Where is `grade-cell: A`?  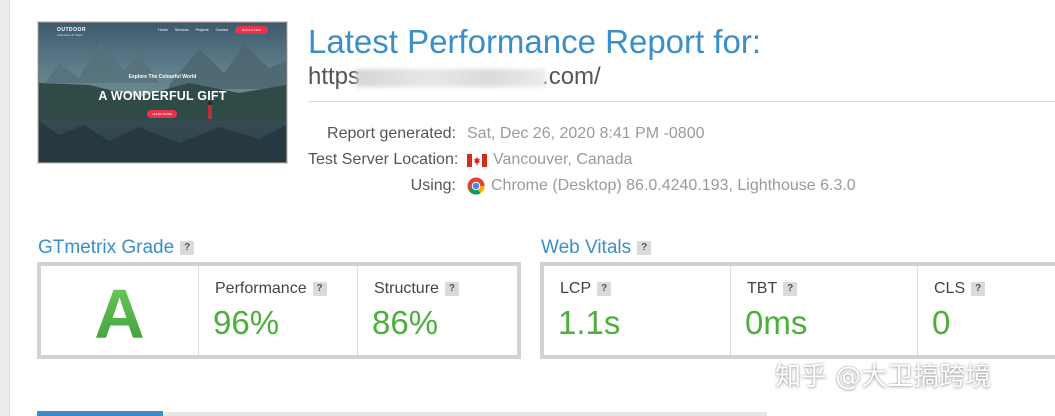 grade-cell: A is located at coordinates (120, 310).